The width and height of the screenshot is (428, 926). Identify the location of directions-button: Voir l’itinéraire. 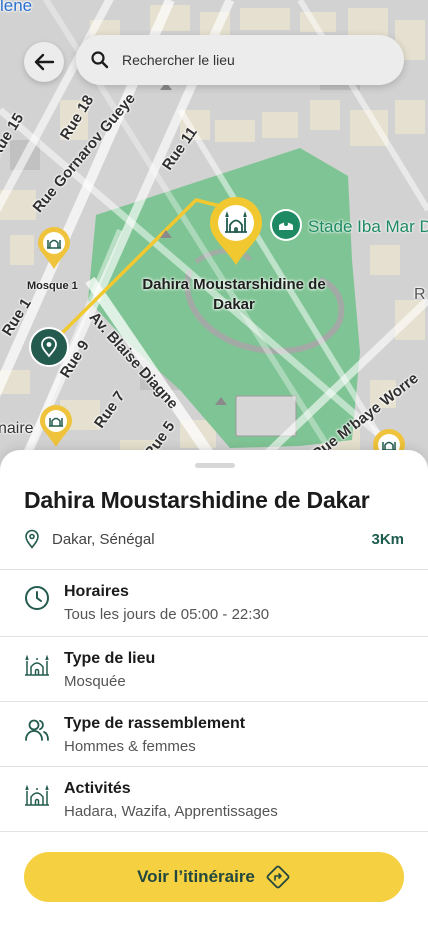
(214, 877).